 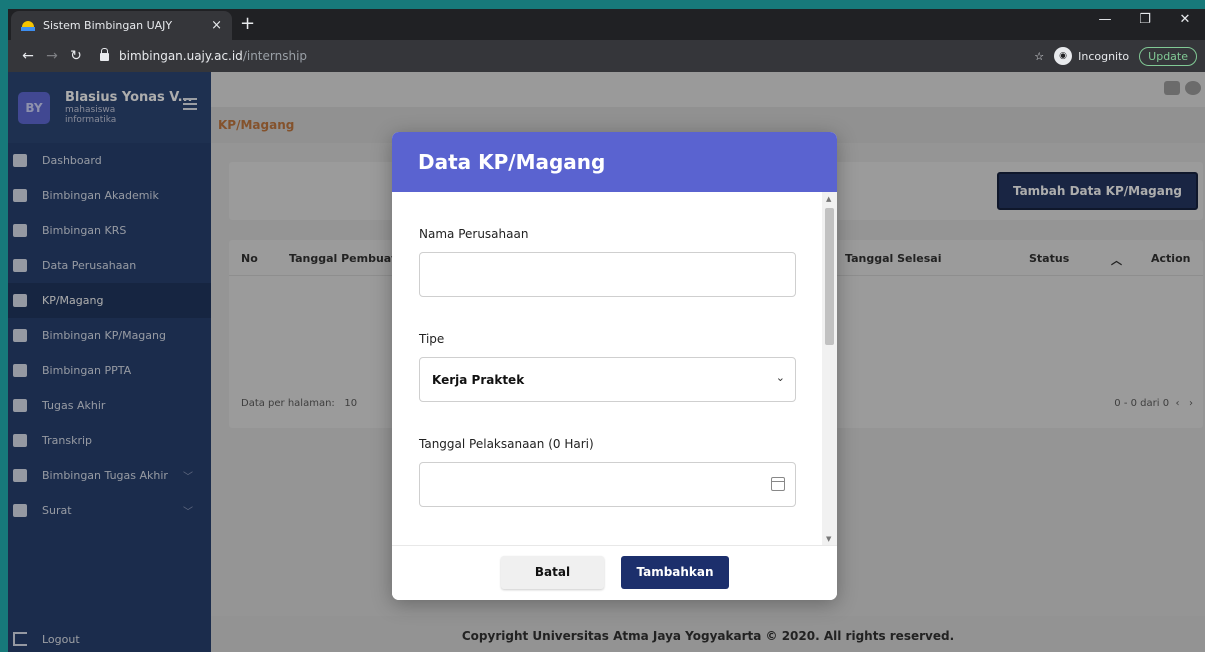 I want to click on forward-icon: →, so click(x=52, y=56).